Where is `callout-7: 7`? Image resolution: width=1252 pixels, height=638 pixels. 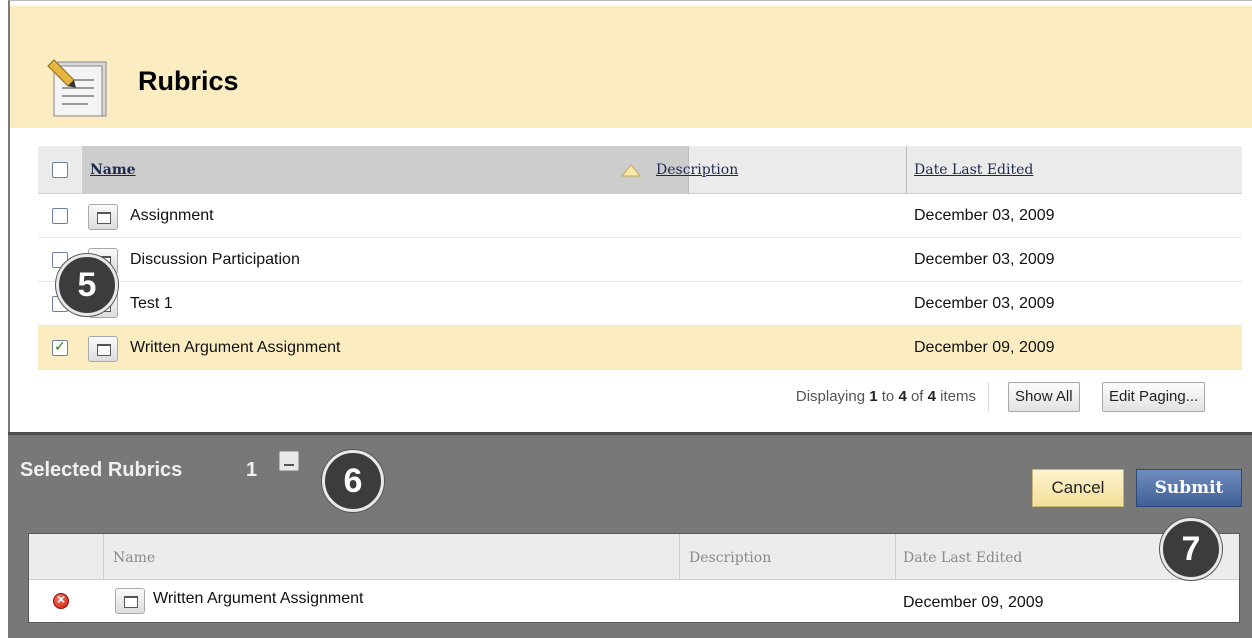 callout-7: 7 is located at coordinates (1191, 549).